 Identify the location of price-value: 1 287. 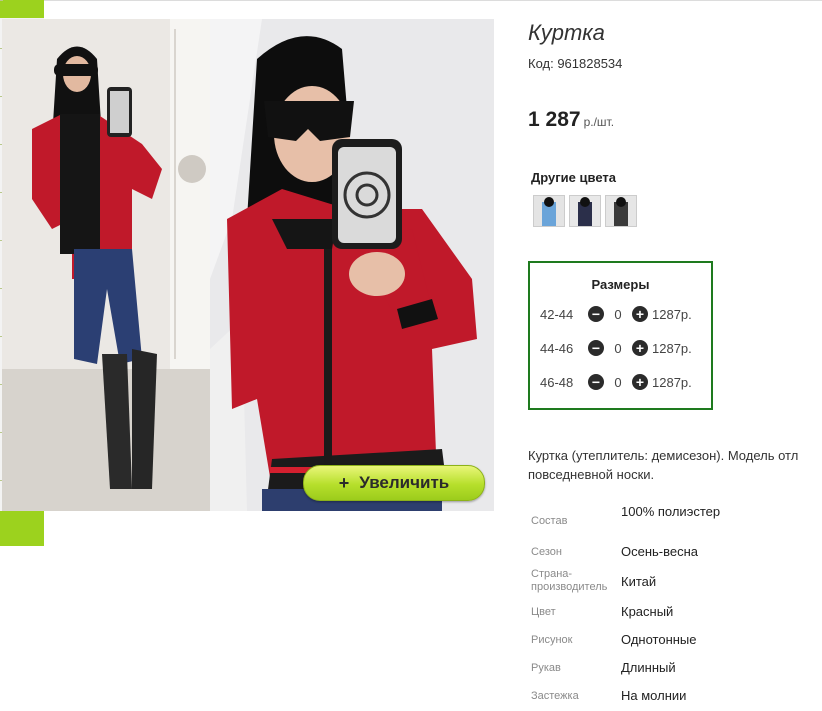
(554, 119).